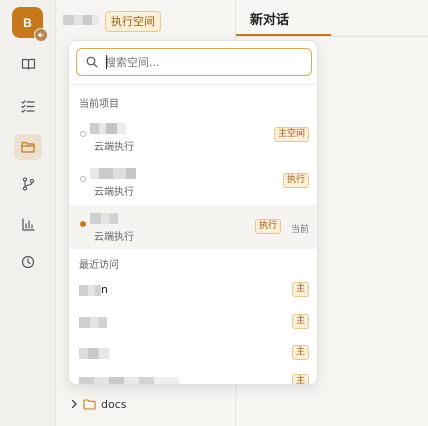  What do you see at coordinates (74, 404) in the screenshot?
I see `chevron-right-icon` at bounding box center [74, 404].